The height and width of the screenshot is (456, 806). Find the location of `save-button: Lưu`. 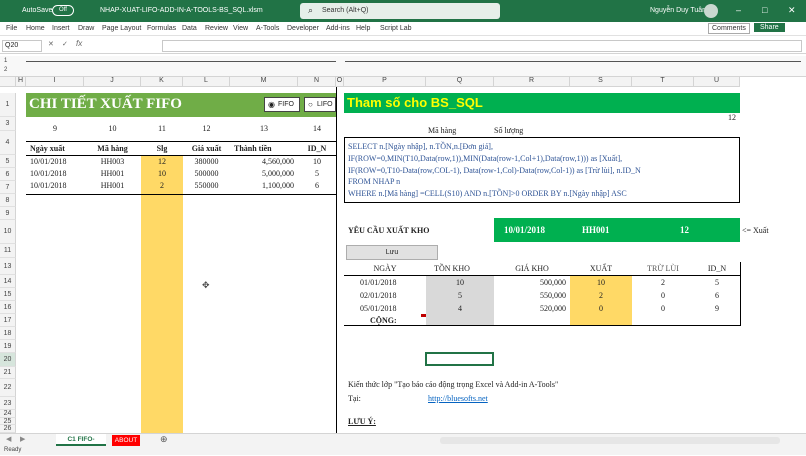

save-button: Lưu is located at coordinates (392, 252).